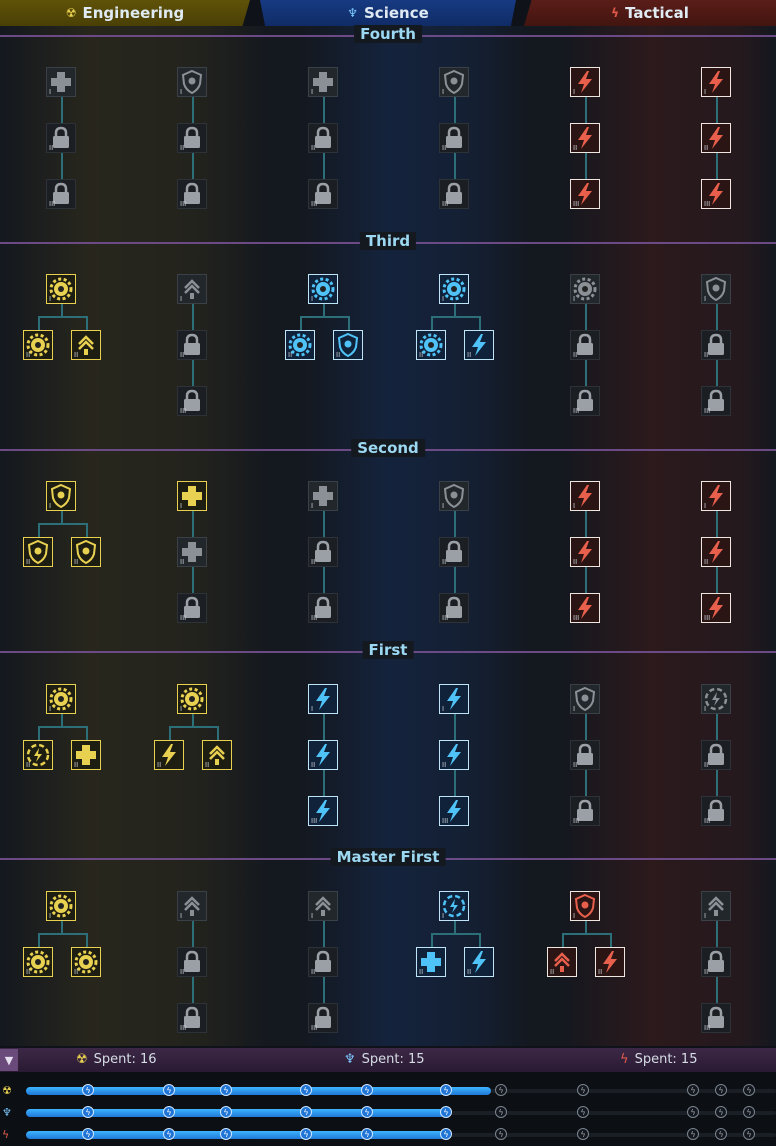 The width and height of the screenshot is (776, 1146). Describe the element at coordinates (469, 972) in the screenshot. I see `rank-label: II` at that location.